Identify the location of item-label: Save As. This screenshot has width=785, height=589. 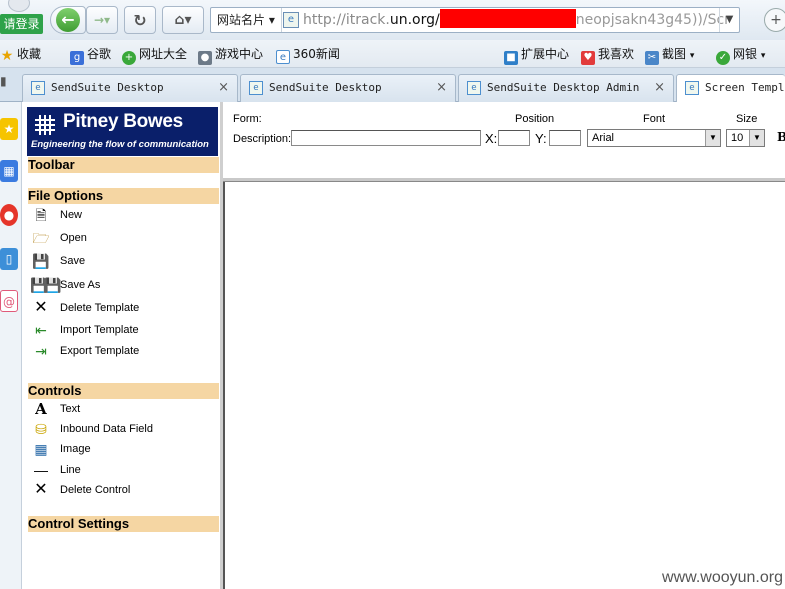
(80, 285).